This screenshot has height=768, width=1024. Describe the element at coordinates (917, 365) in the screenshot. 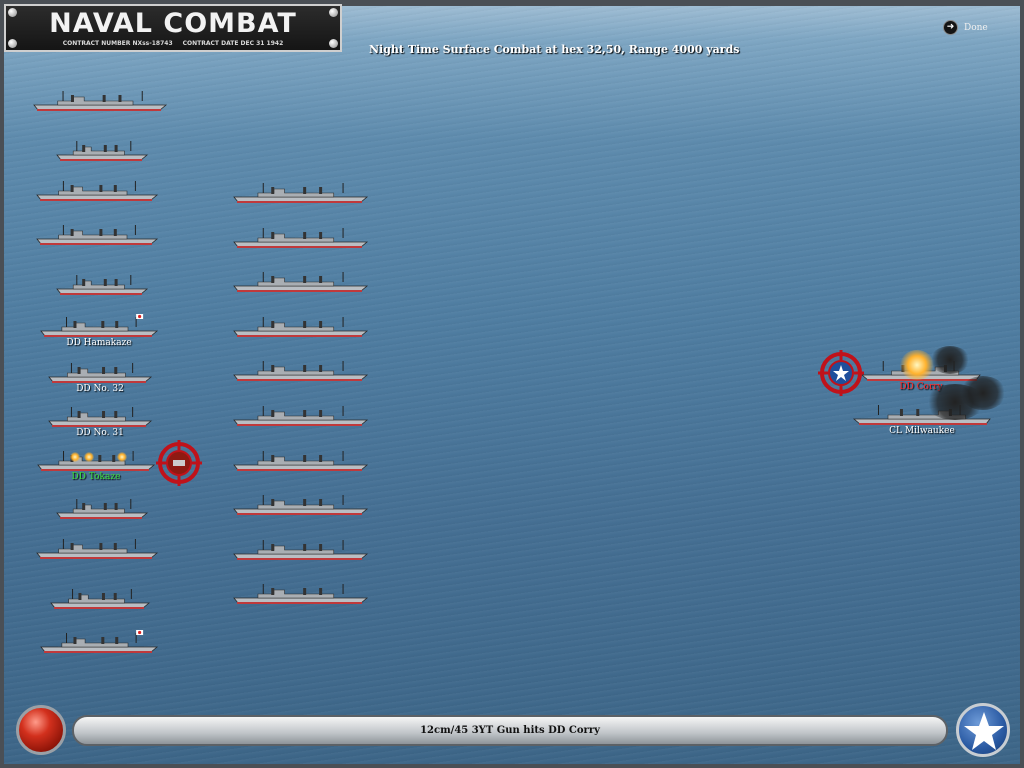

I see `explosion-icon` at that location.